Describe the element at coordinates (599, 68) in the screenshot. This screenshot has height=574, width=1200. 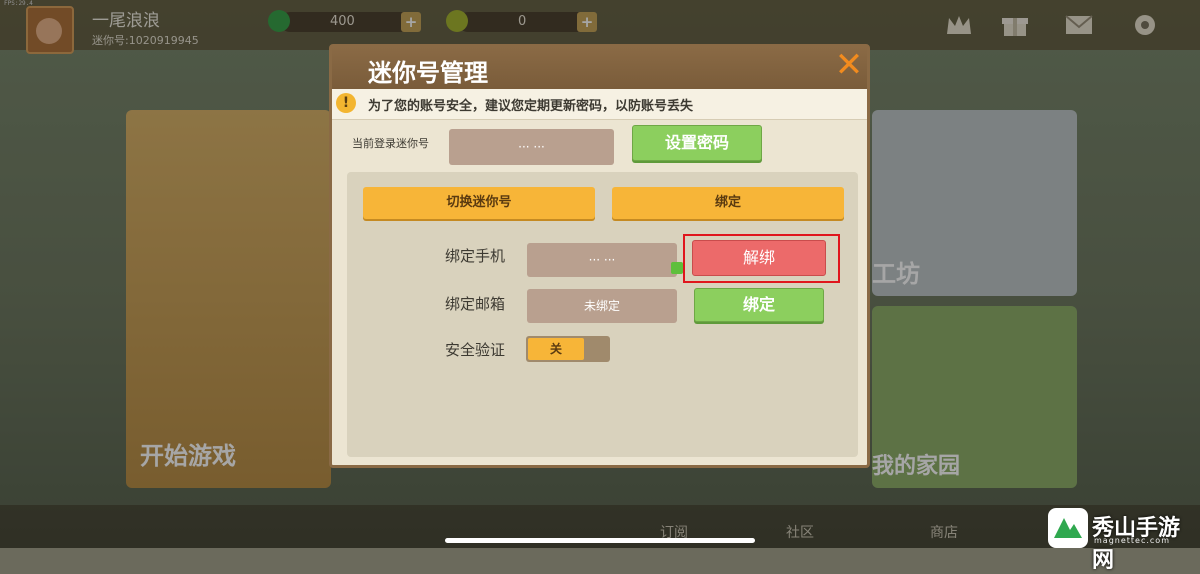
I see `dialog-header: 迷你号管理 ✕` at that location.